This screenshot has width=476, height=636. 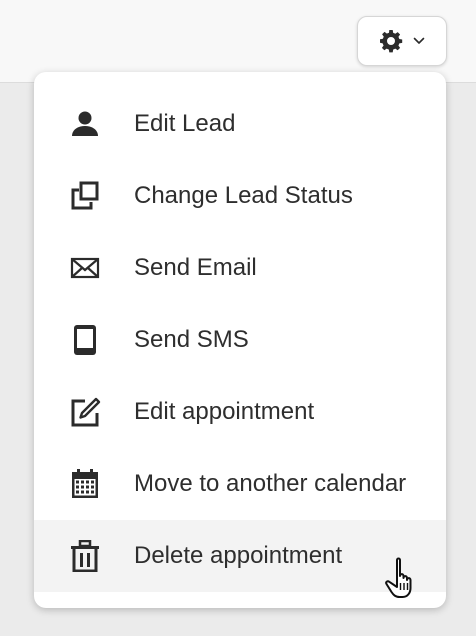 I want to click on top-bar, so click(x=238, y=41).